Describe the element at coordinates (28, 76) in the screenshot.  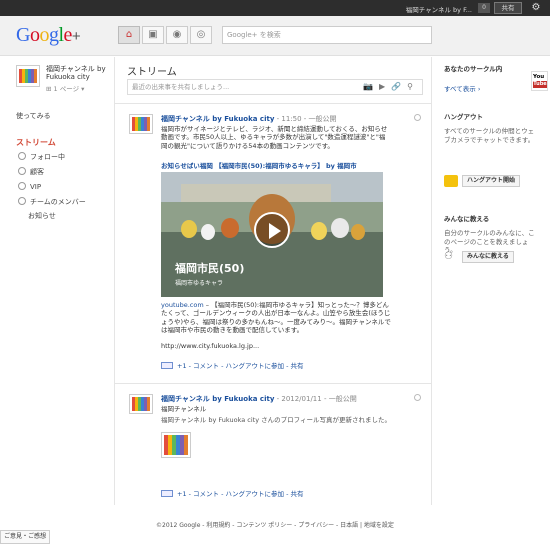
I see `profile-avatar` at that location.